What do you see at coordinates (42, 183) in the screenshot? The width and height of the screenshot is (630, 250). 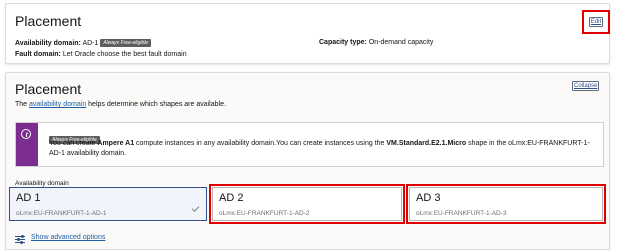 I see `availability-domain-field-label: Availability domain` at bounding box center [42, 183].